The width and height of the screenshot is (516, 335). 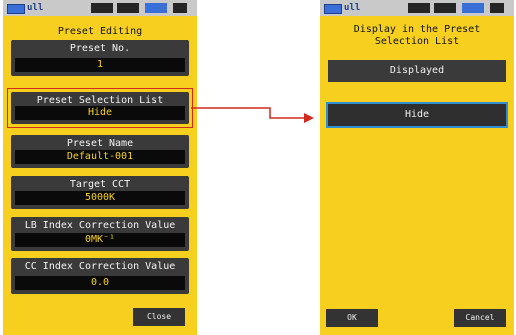 I want to click on status-bar: ull, so click(x=417, y=8).